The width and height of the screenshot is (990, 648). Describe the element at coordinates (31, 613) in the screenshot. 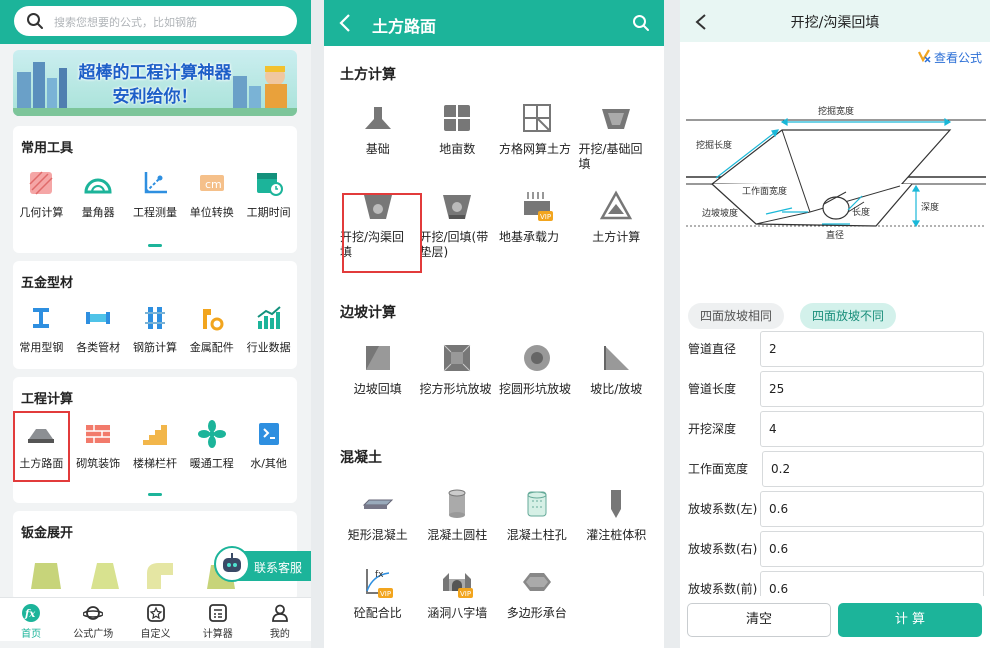

I see `fx-home-icon: fx` at that location.